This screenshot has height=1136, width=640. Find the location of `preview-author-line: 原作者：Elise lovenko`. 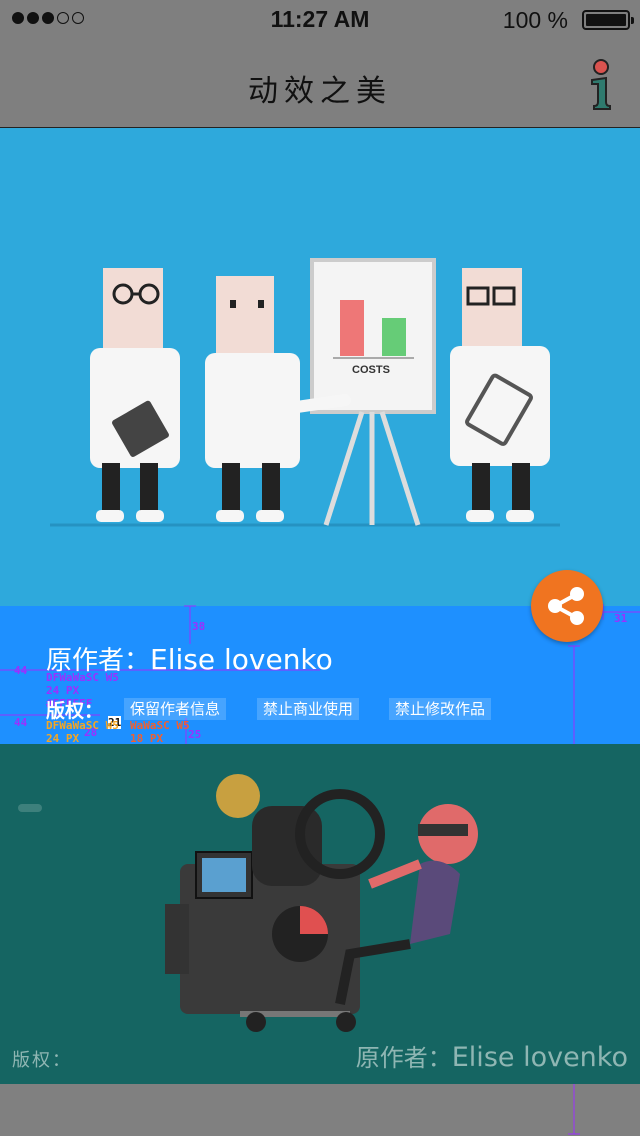

preview-author-line: 原作者：Elise lovenko is located at coordinates (492, 1055).